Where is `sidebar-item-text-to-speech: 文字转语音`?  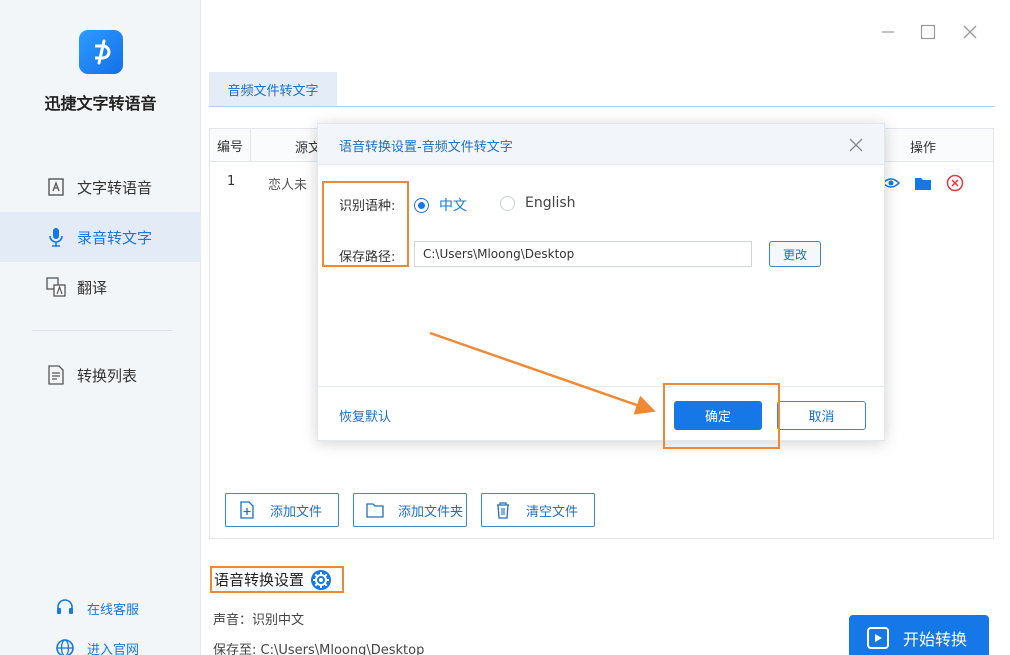
sidebar-item-text-to-speech: 文字转语音 is located at coordinates (100, 187).